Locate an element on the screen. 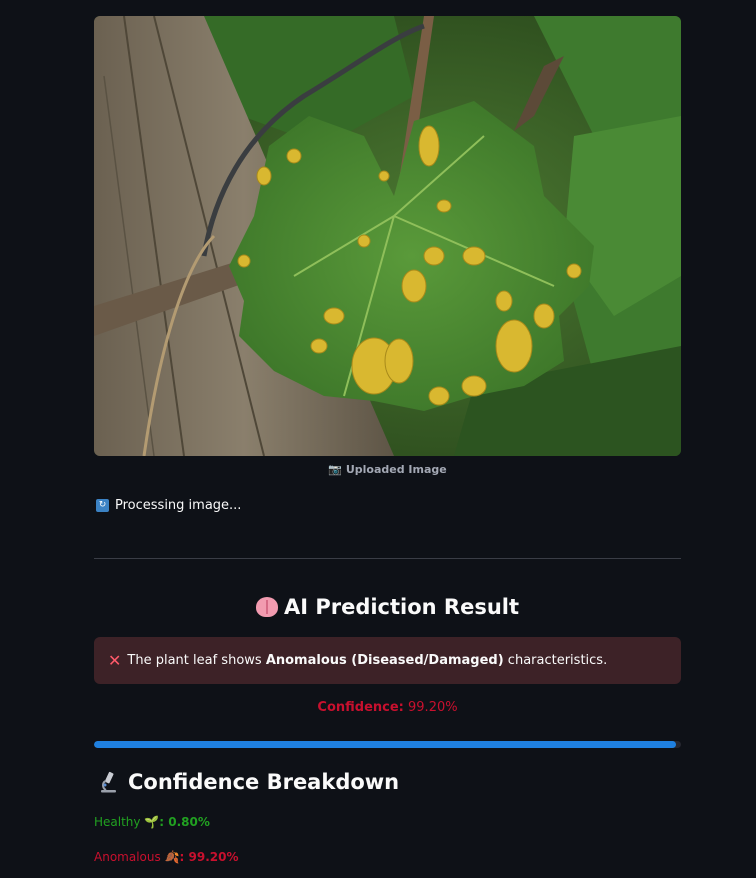 This screenshot has height=878, width=756. refresh-icon: ↻ is located at coordinates (102, 505).